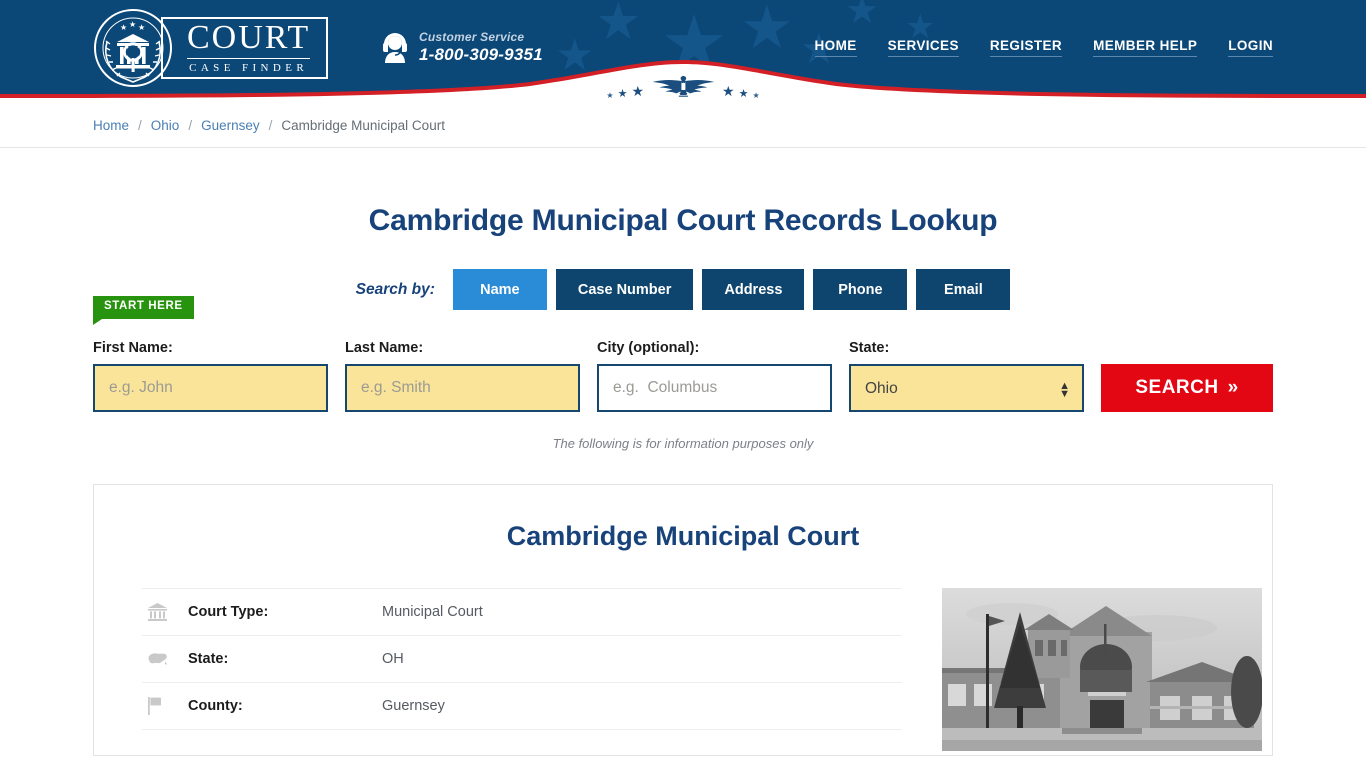 The height and width of the screenshot is (768, 1366). Describe the element at coordinates (111, 125) in the screenshot. I see `breadcrumb-item-home: Home` at that location.